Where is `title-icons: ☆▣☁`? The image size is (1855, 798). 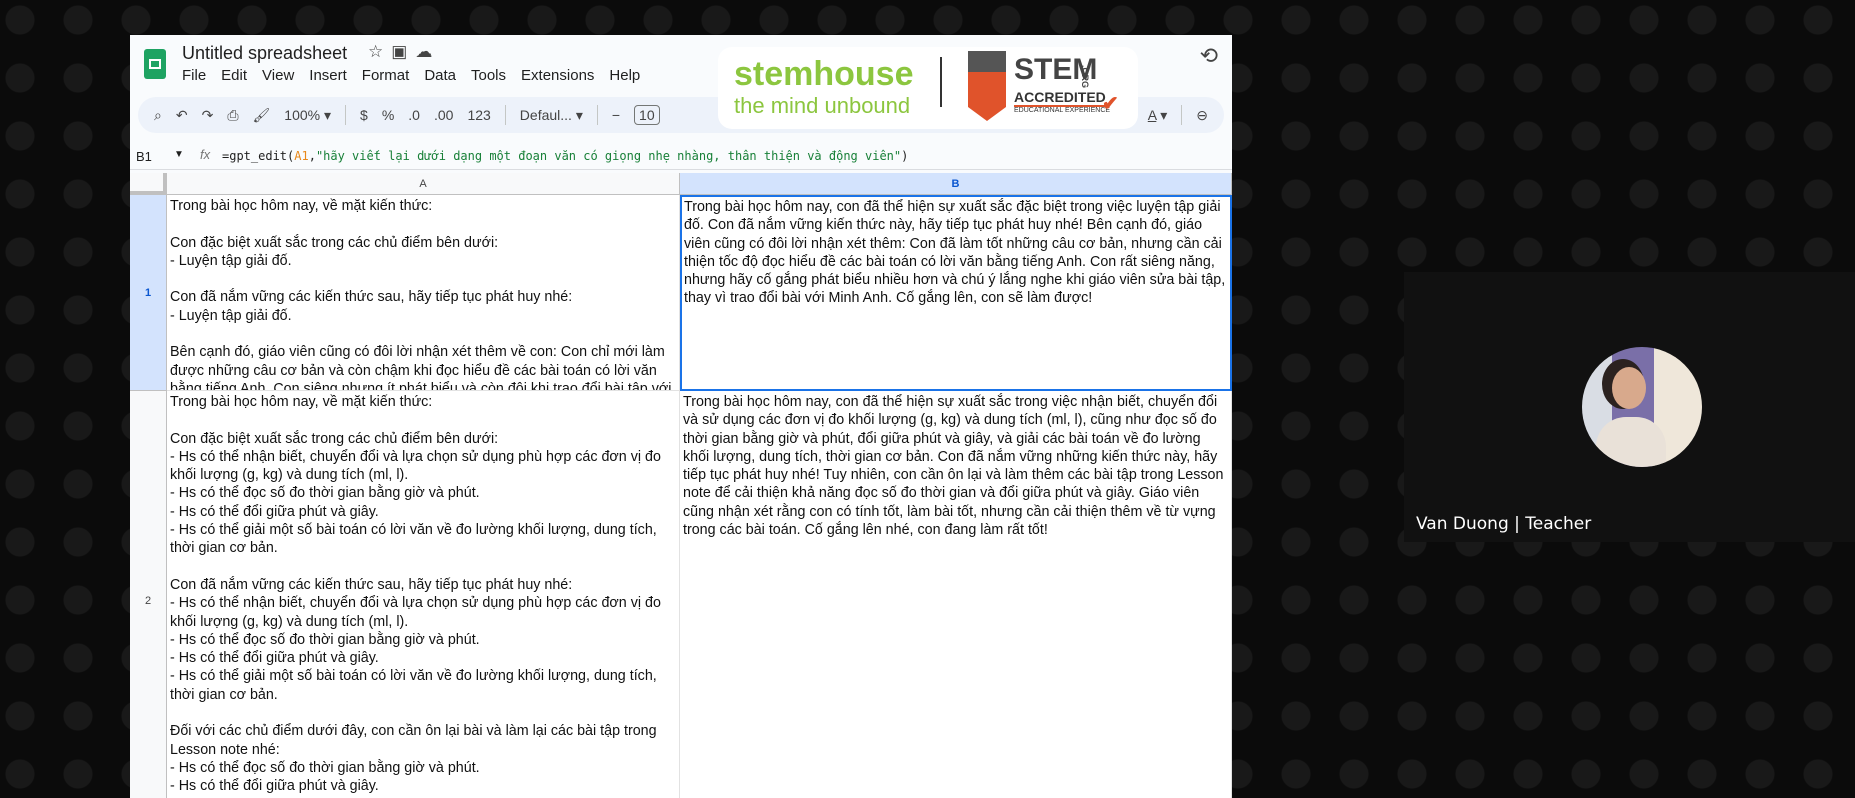 title-icons: ☆▣☁ is located at coordinates (404, 52).